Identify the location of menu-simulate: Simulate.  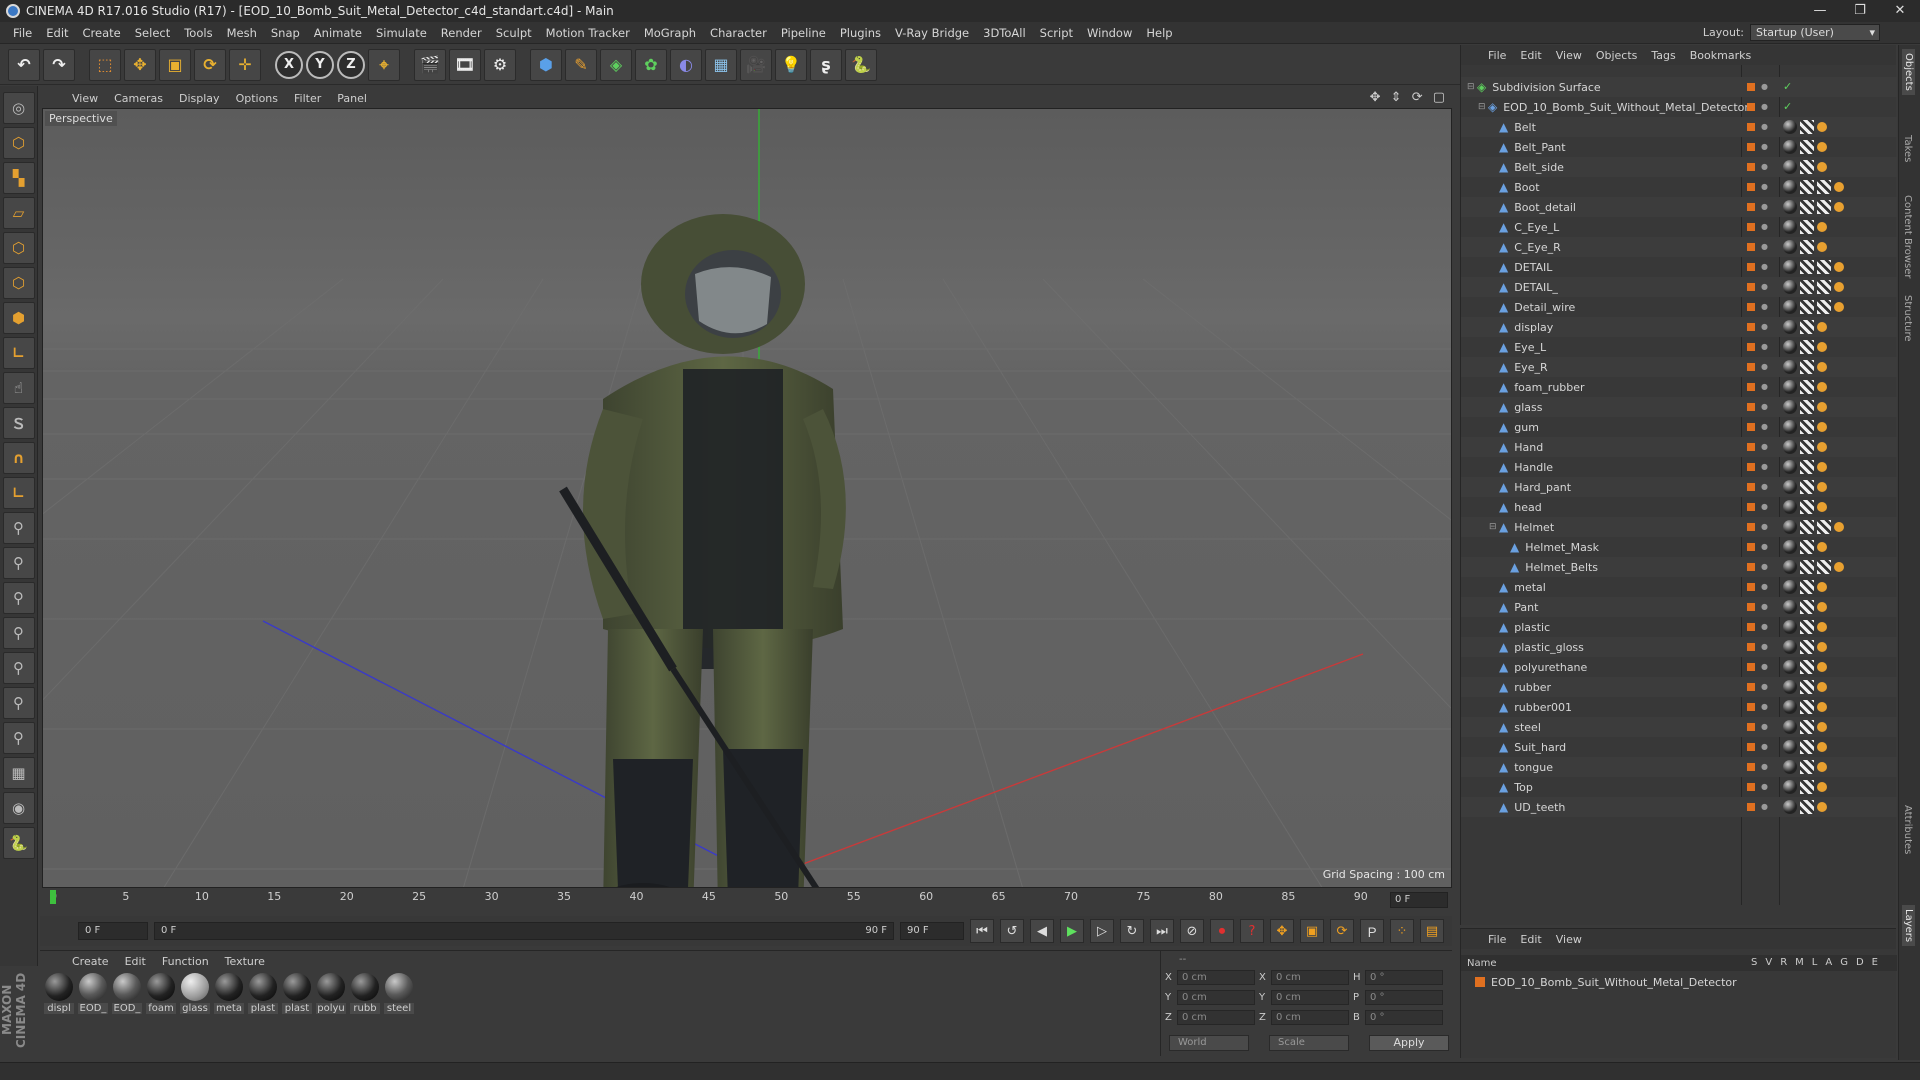
(401, 33).